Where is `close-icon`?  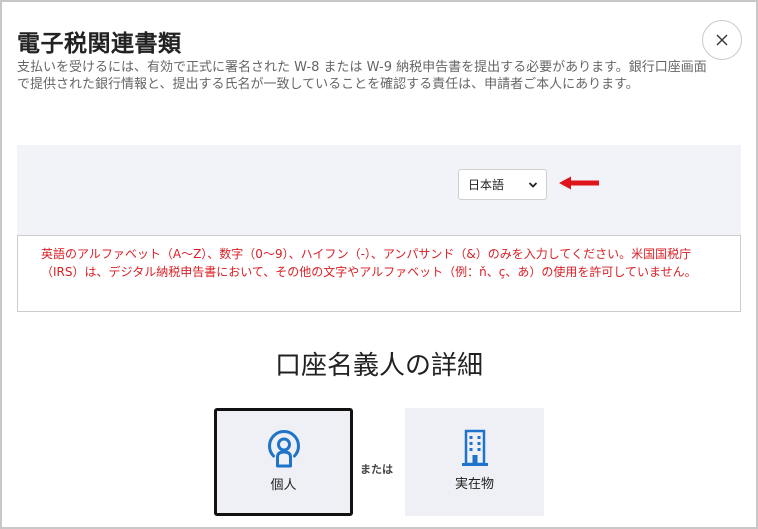 close-icon is located at coordinates (722, 40).